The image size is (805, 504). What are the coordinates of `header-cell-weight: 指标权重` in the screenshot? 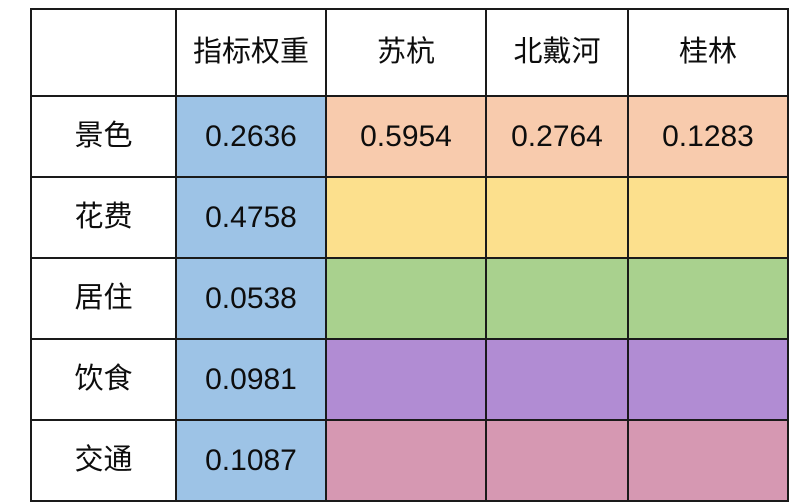 It's located at (251, 52).